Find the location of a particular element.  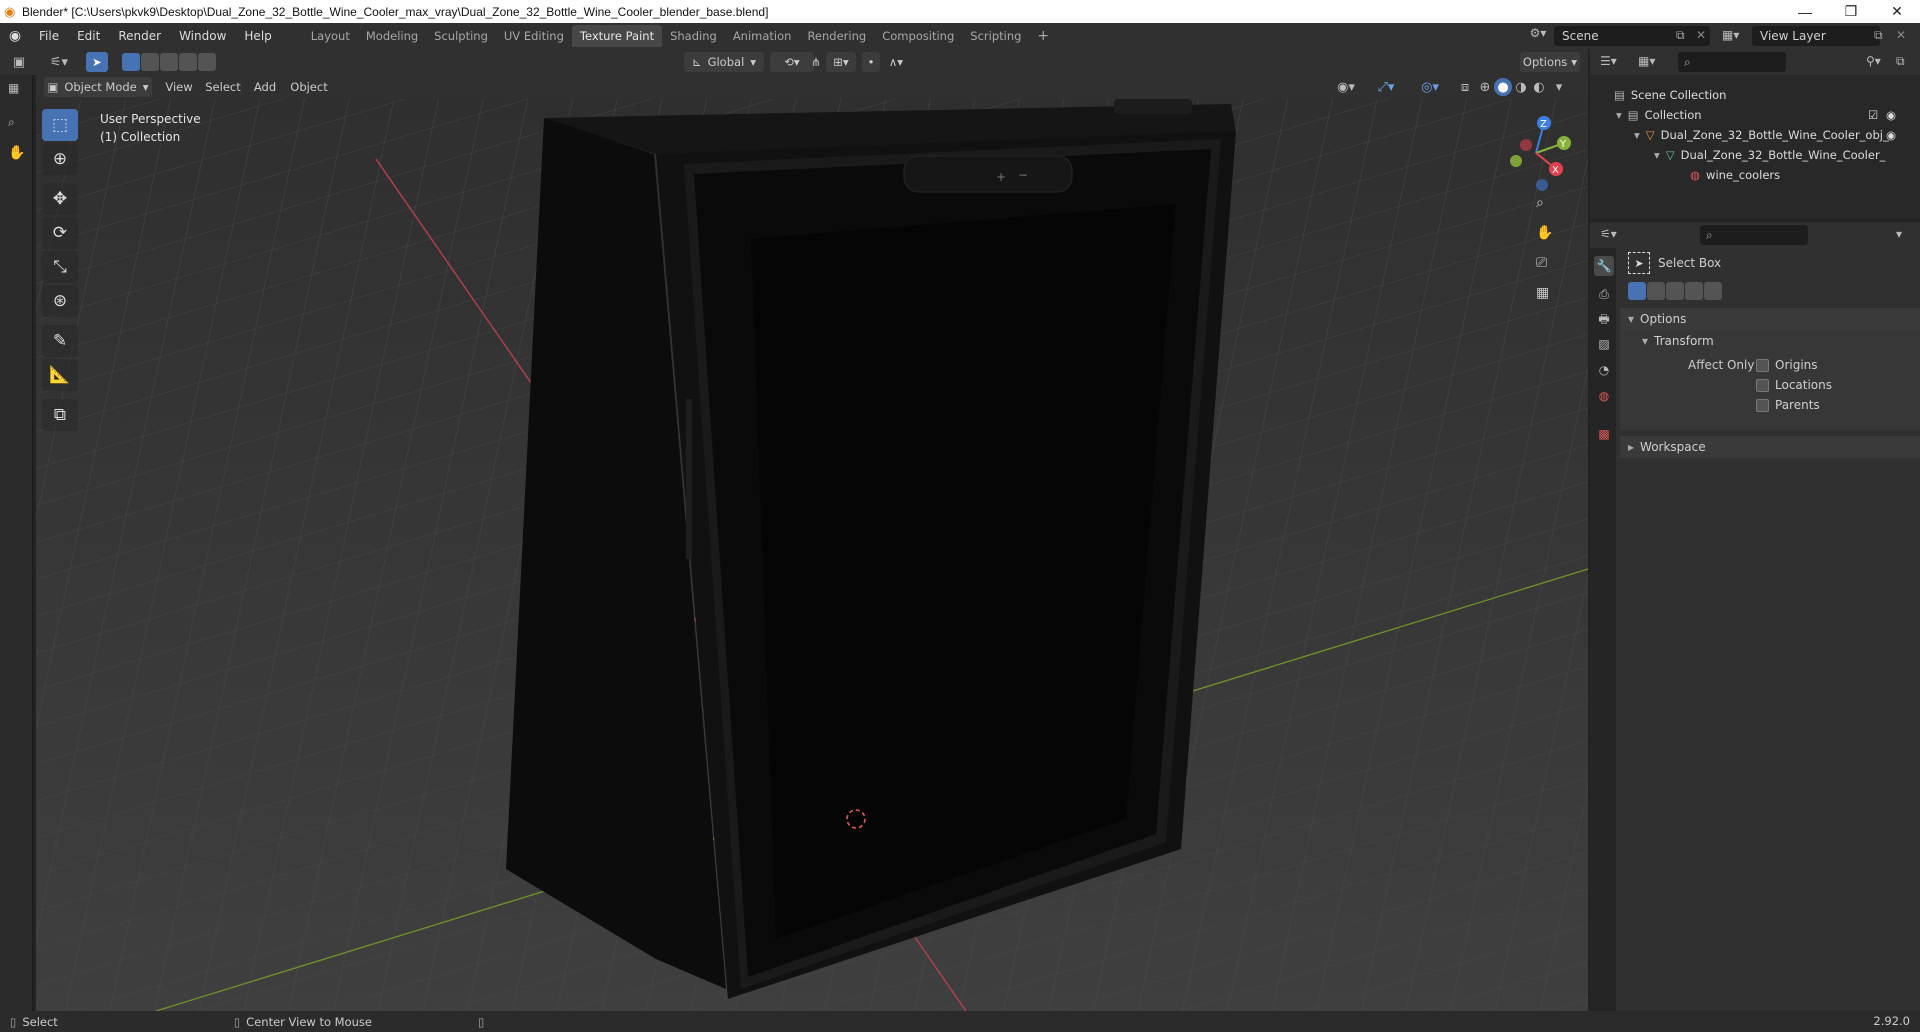

outliner-mesh: ▾ ▽ Dual_Zone_32_Bottle_Wine_Cooler_ is located at coordinates (1769, 155).